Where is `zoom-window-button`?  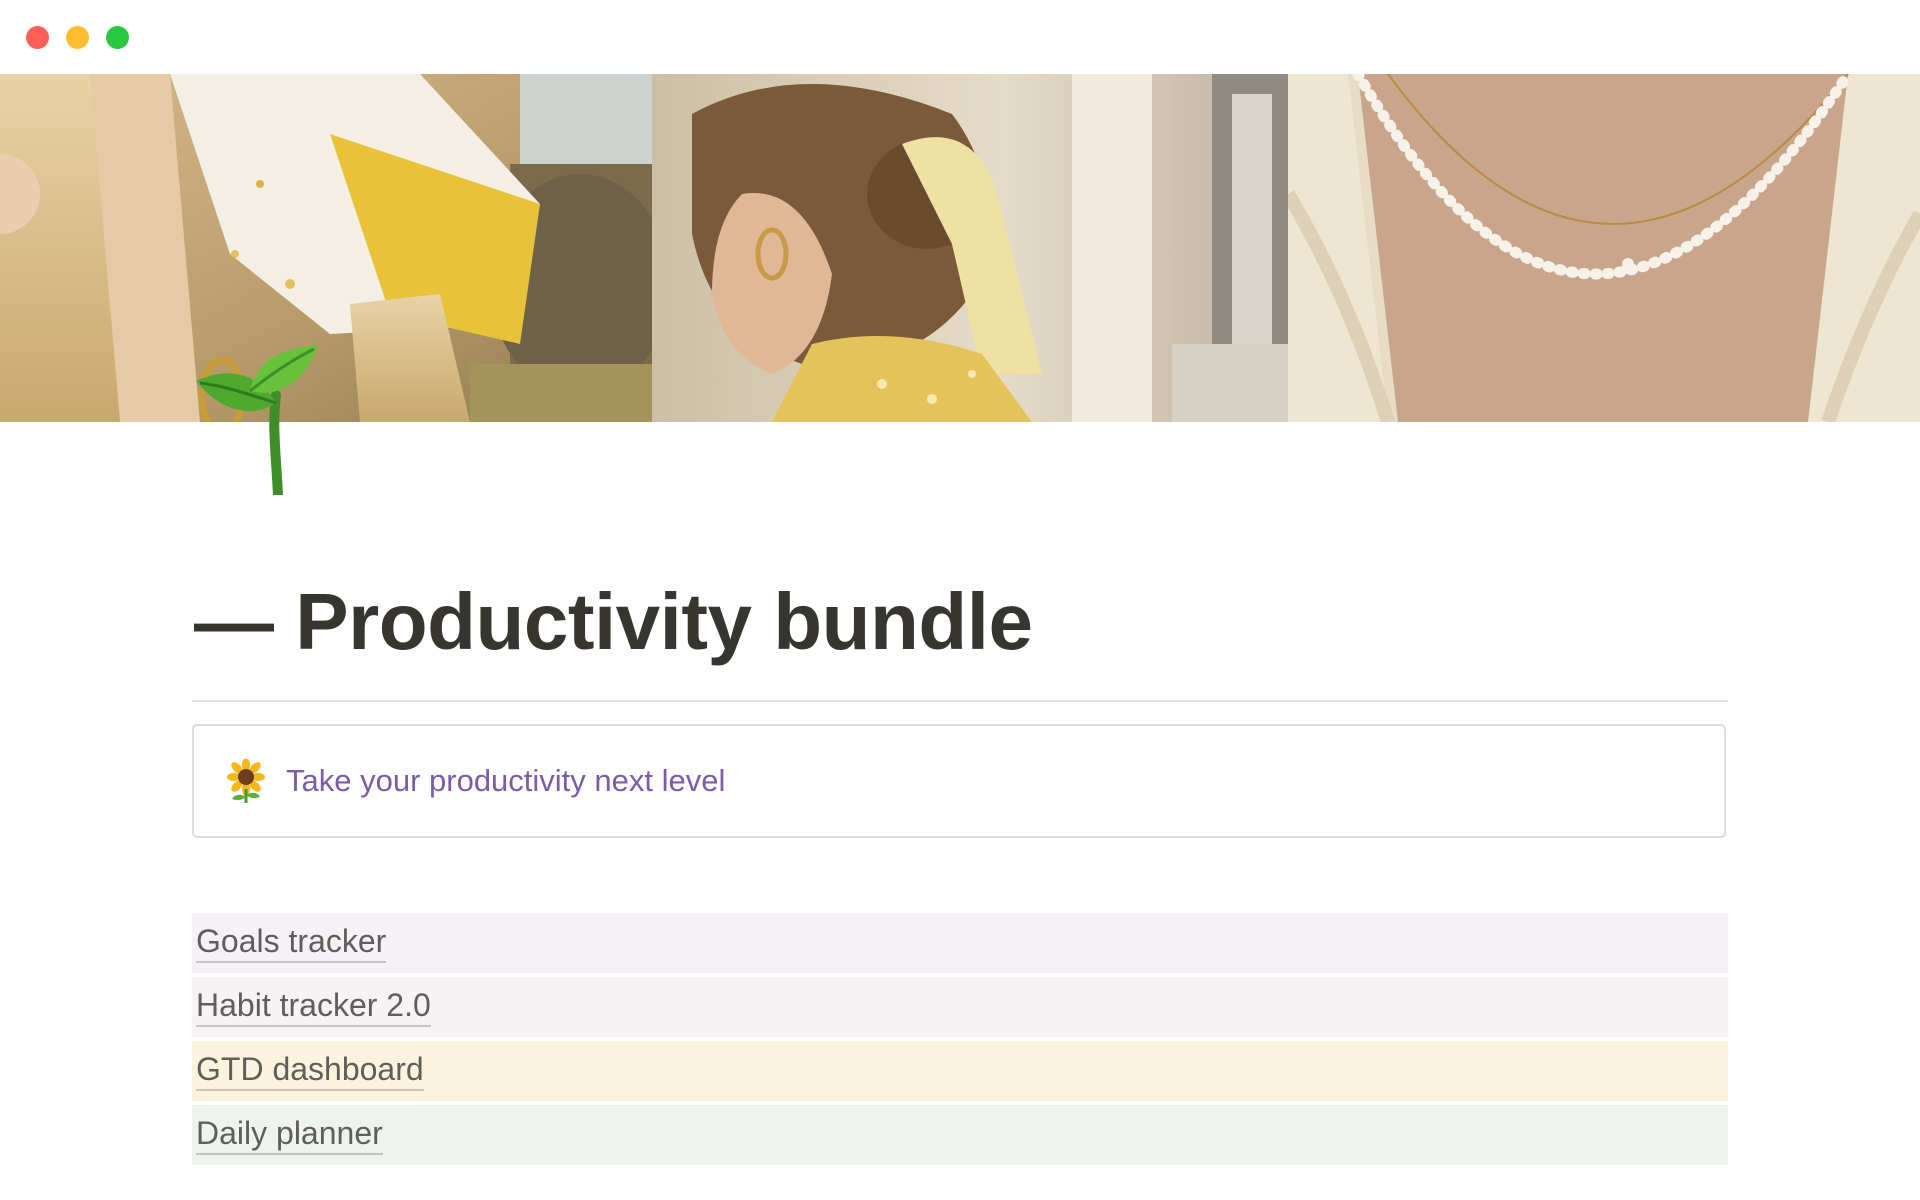 zoom-window-button is located at coordinates (117, 37).